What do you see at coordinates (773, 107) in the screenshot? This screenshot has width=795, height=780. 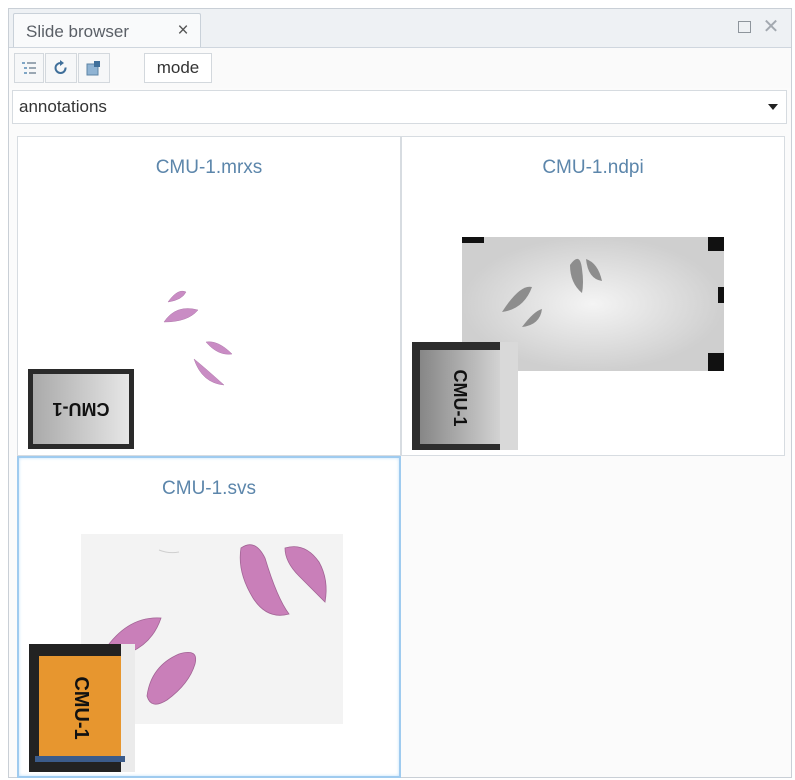 I see `chevron-down-icon` at bounding box center [773, 107].